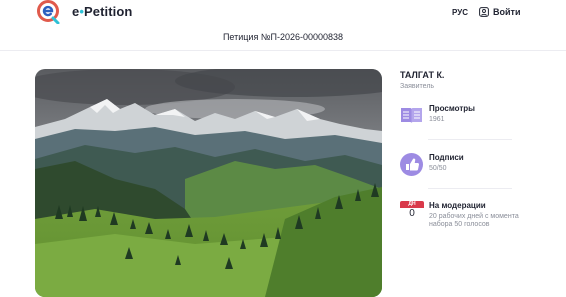 This screenshot has width=566, height=297. What do you see at coordinates (412, 204) in the screenshot?
I see `calendar-head: ДН` at bounding box center [412, 204].